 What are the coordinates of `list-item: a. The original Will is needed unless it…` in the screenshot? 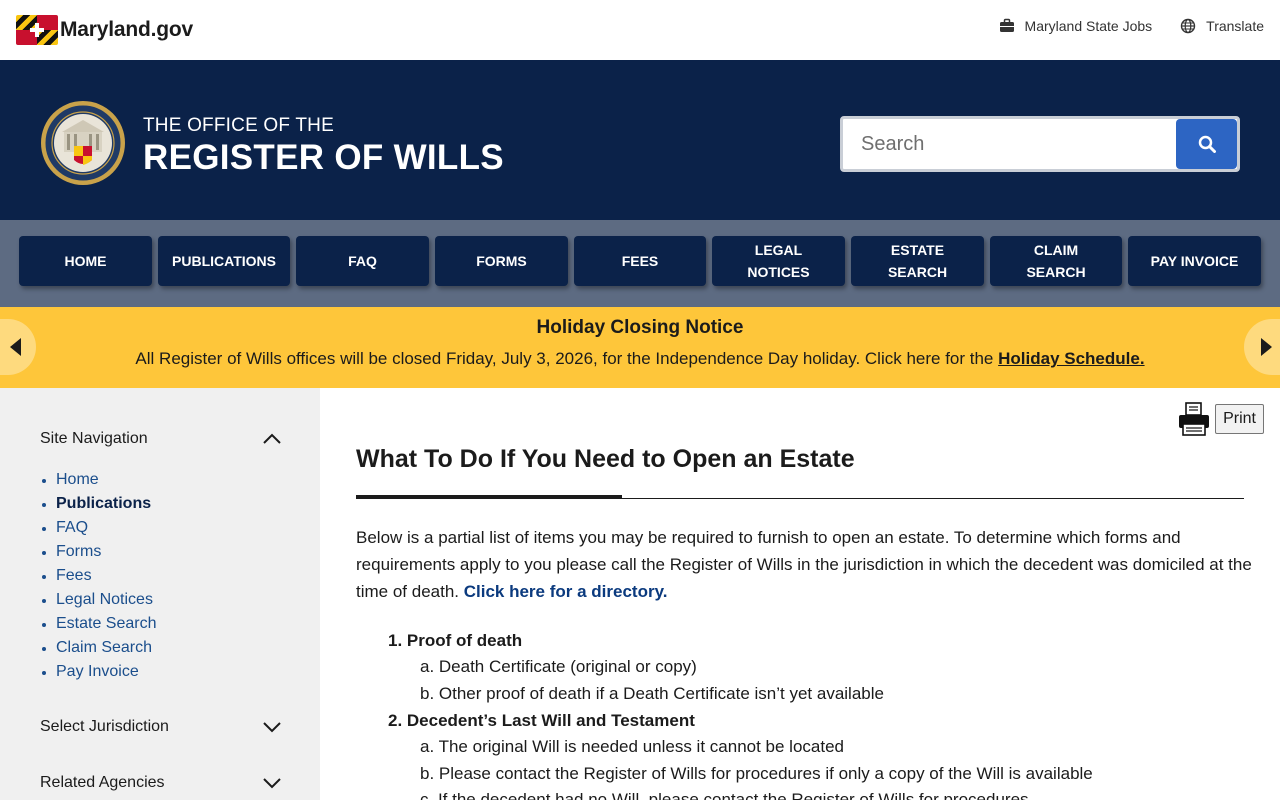 It's located at (632, 746).